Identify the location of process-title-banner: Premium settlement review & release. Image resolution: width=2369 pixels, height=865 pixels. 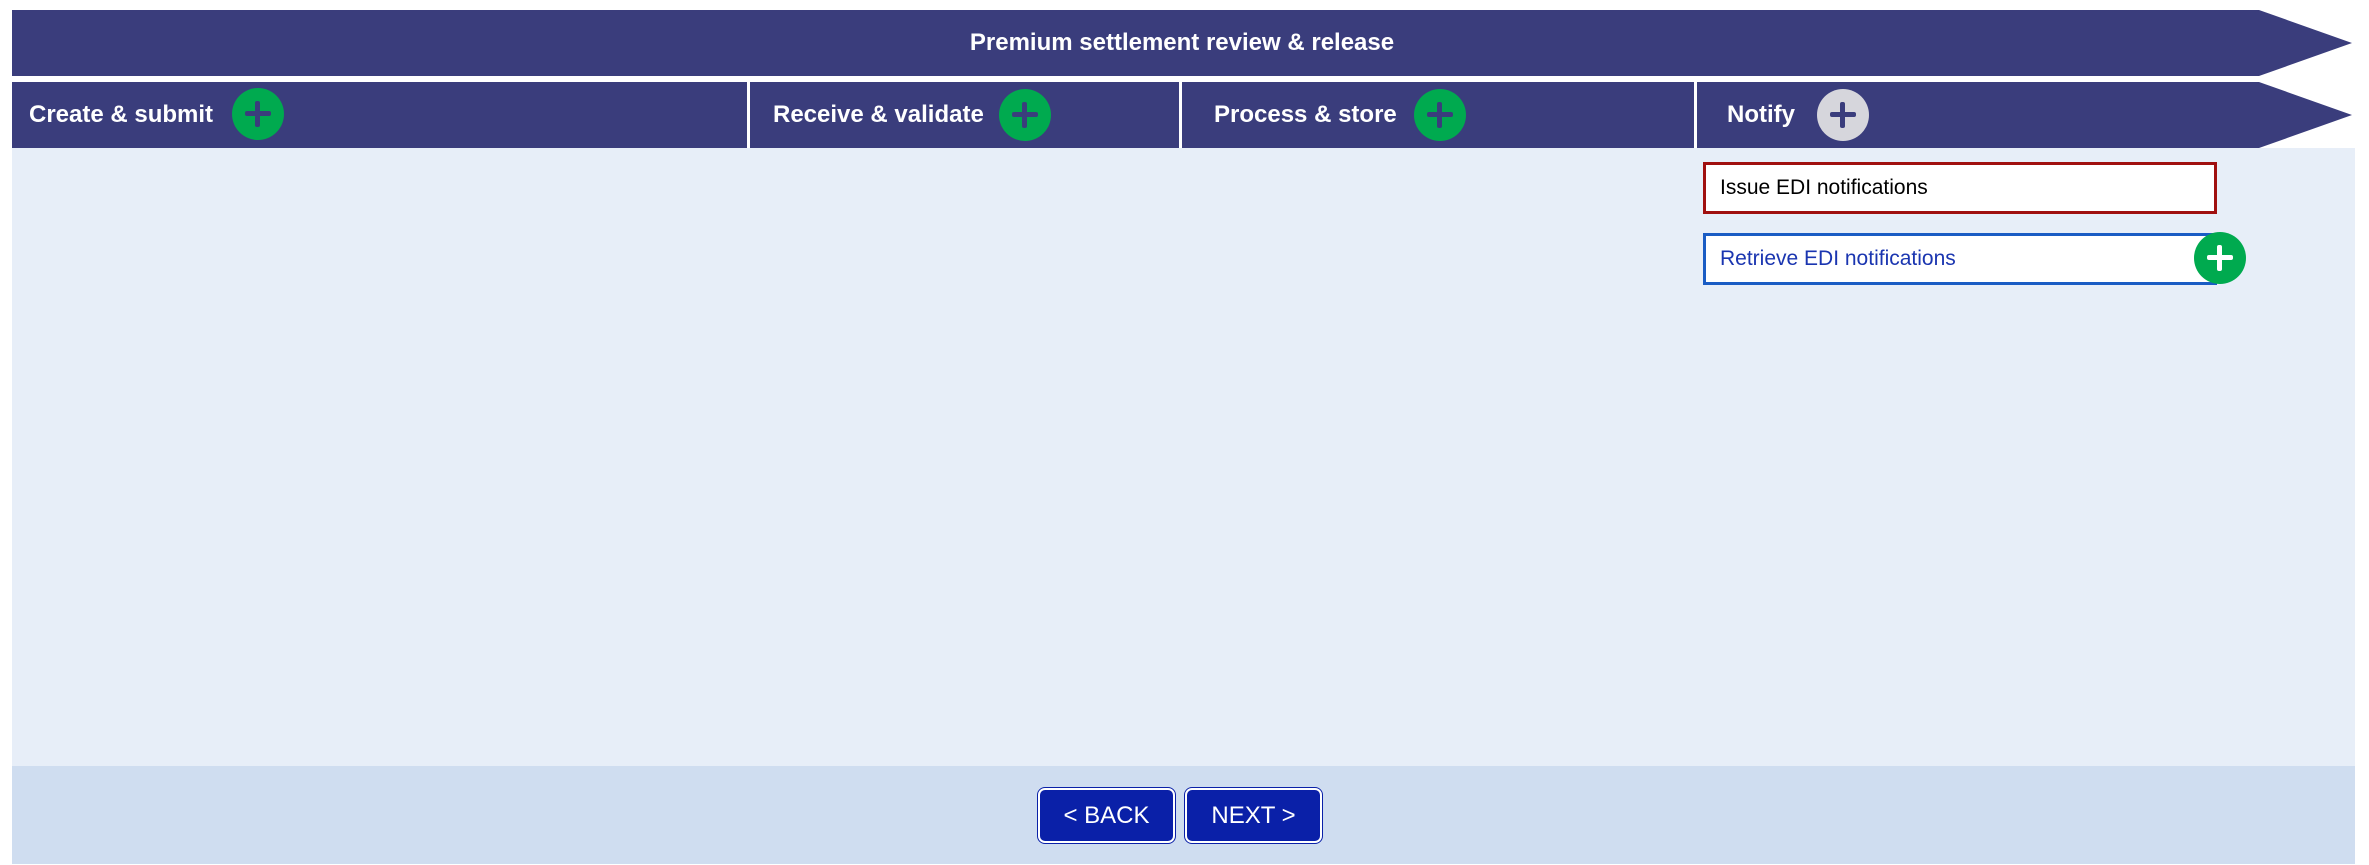
(1182, 43).